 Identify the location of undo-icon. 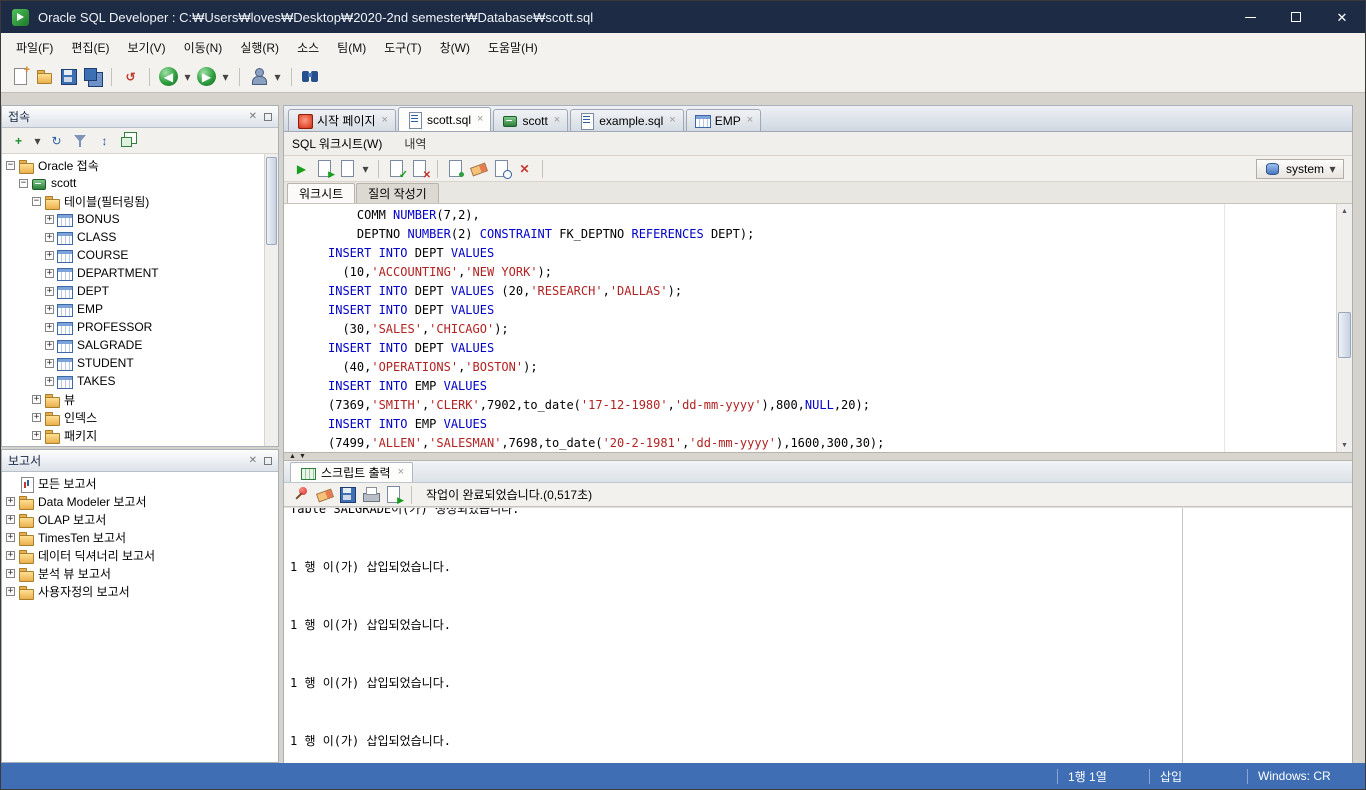
(130, 76).